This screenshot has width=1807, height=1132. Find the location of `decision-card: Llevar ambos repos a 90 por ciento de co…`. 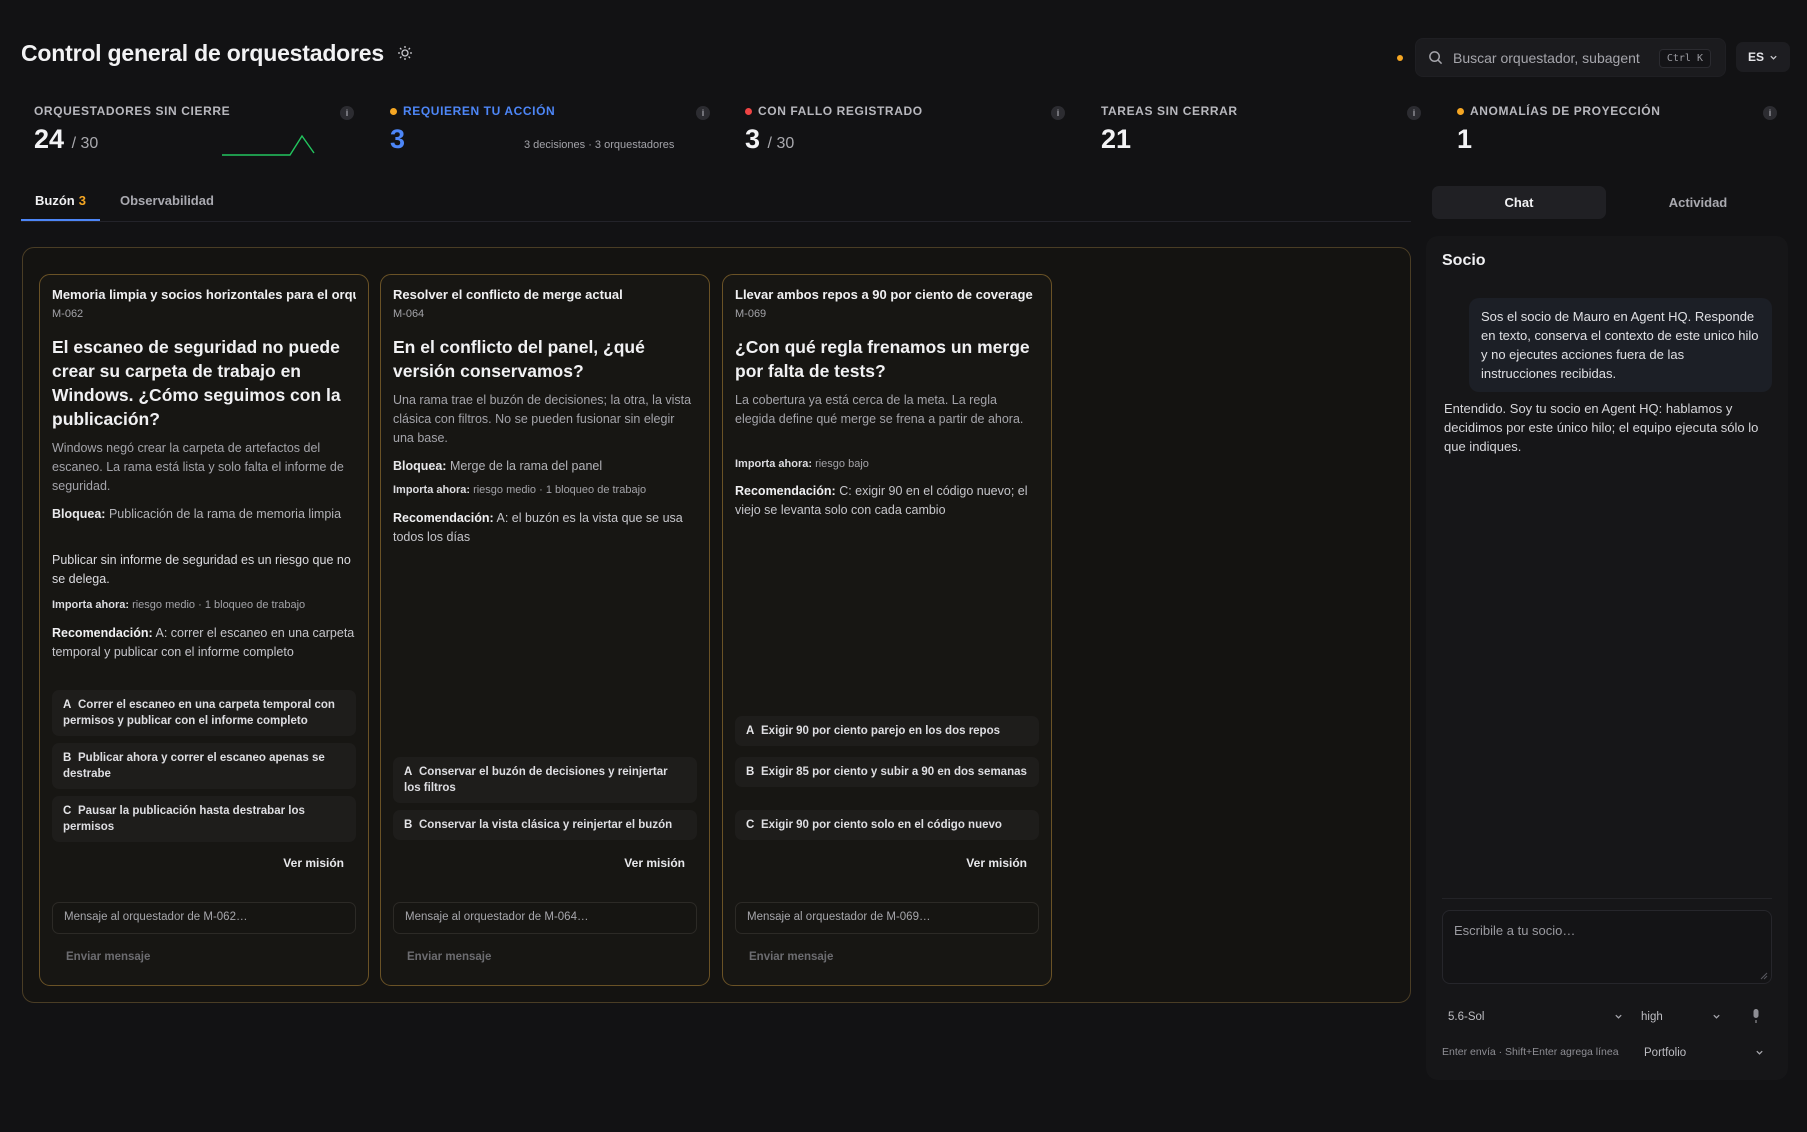

decision-card: Llevar ambos repos a 90 por ciento de co… is located at coordinates (887, 630).